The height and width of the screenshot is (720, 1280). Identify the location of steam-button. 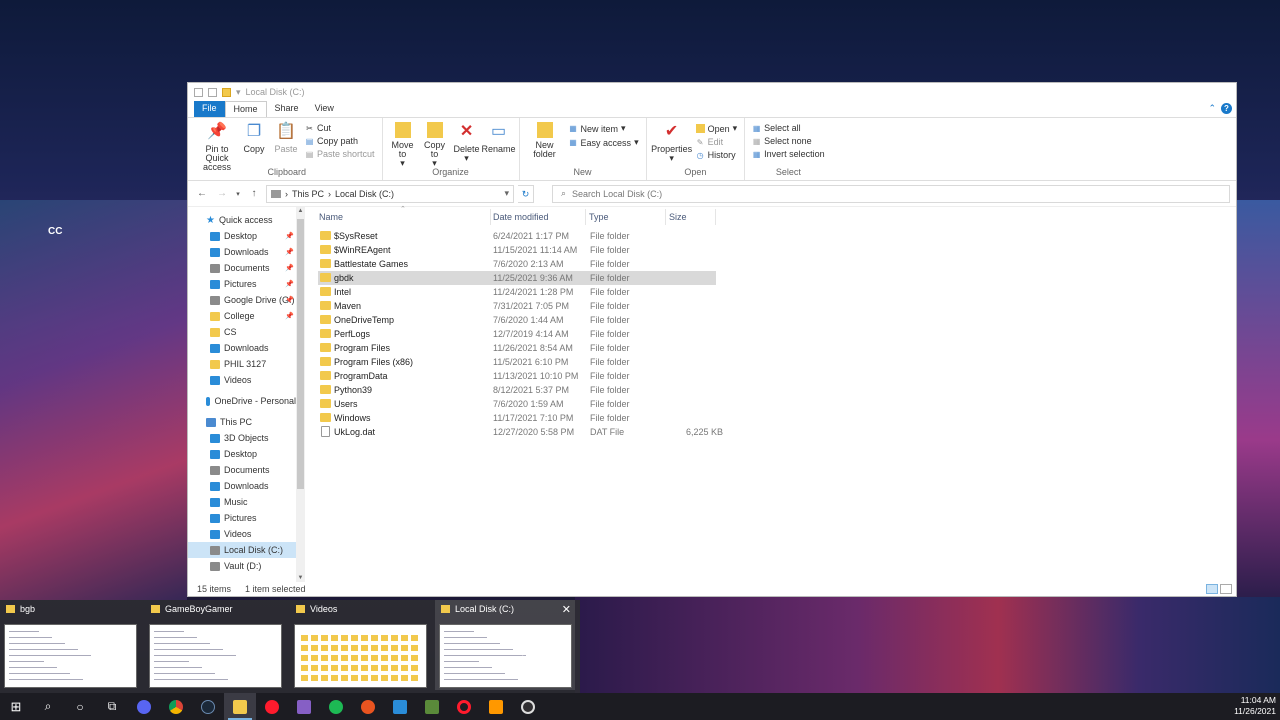
(208, 706).